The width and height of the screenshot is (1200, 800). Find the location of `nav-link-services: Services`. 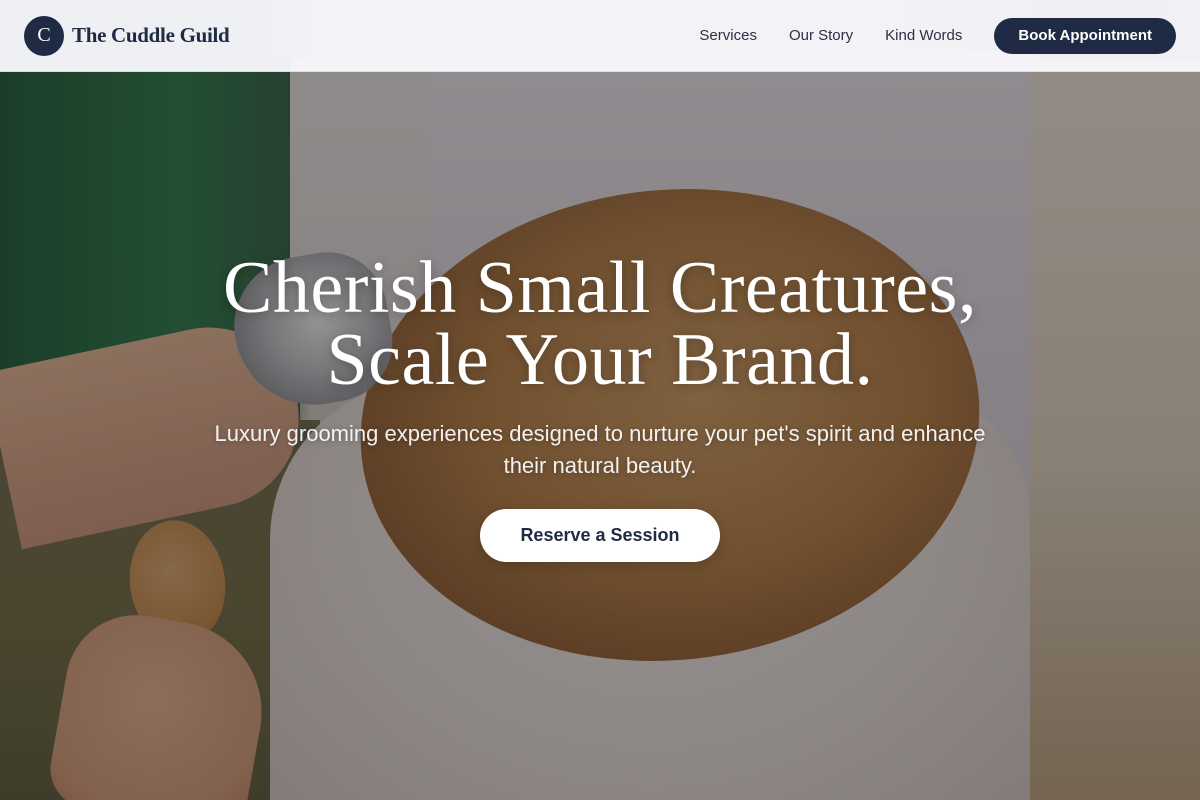

nav-link-services: Services is located at coordinates (728, 35).